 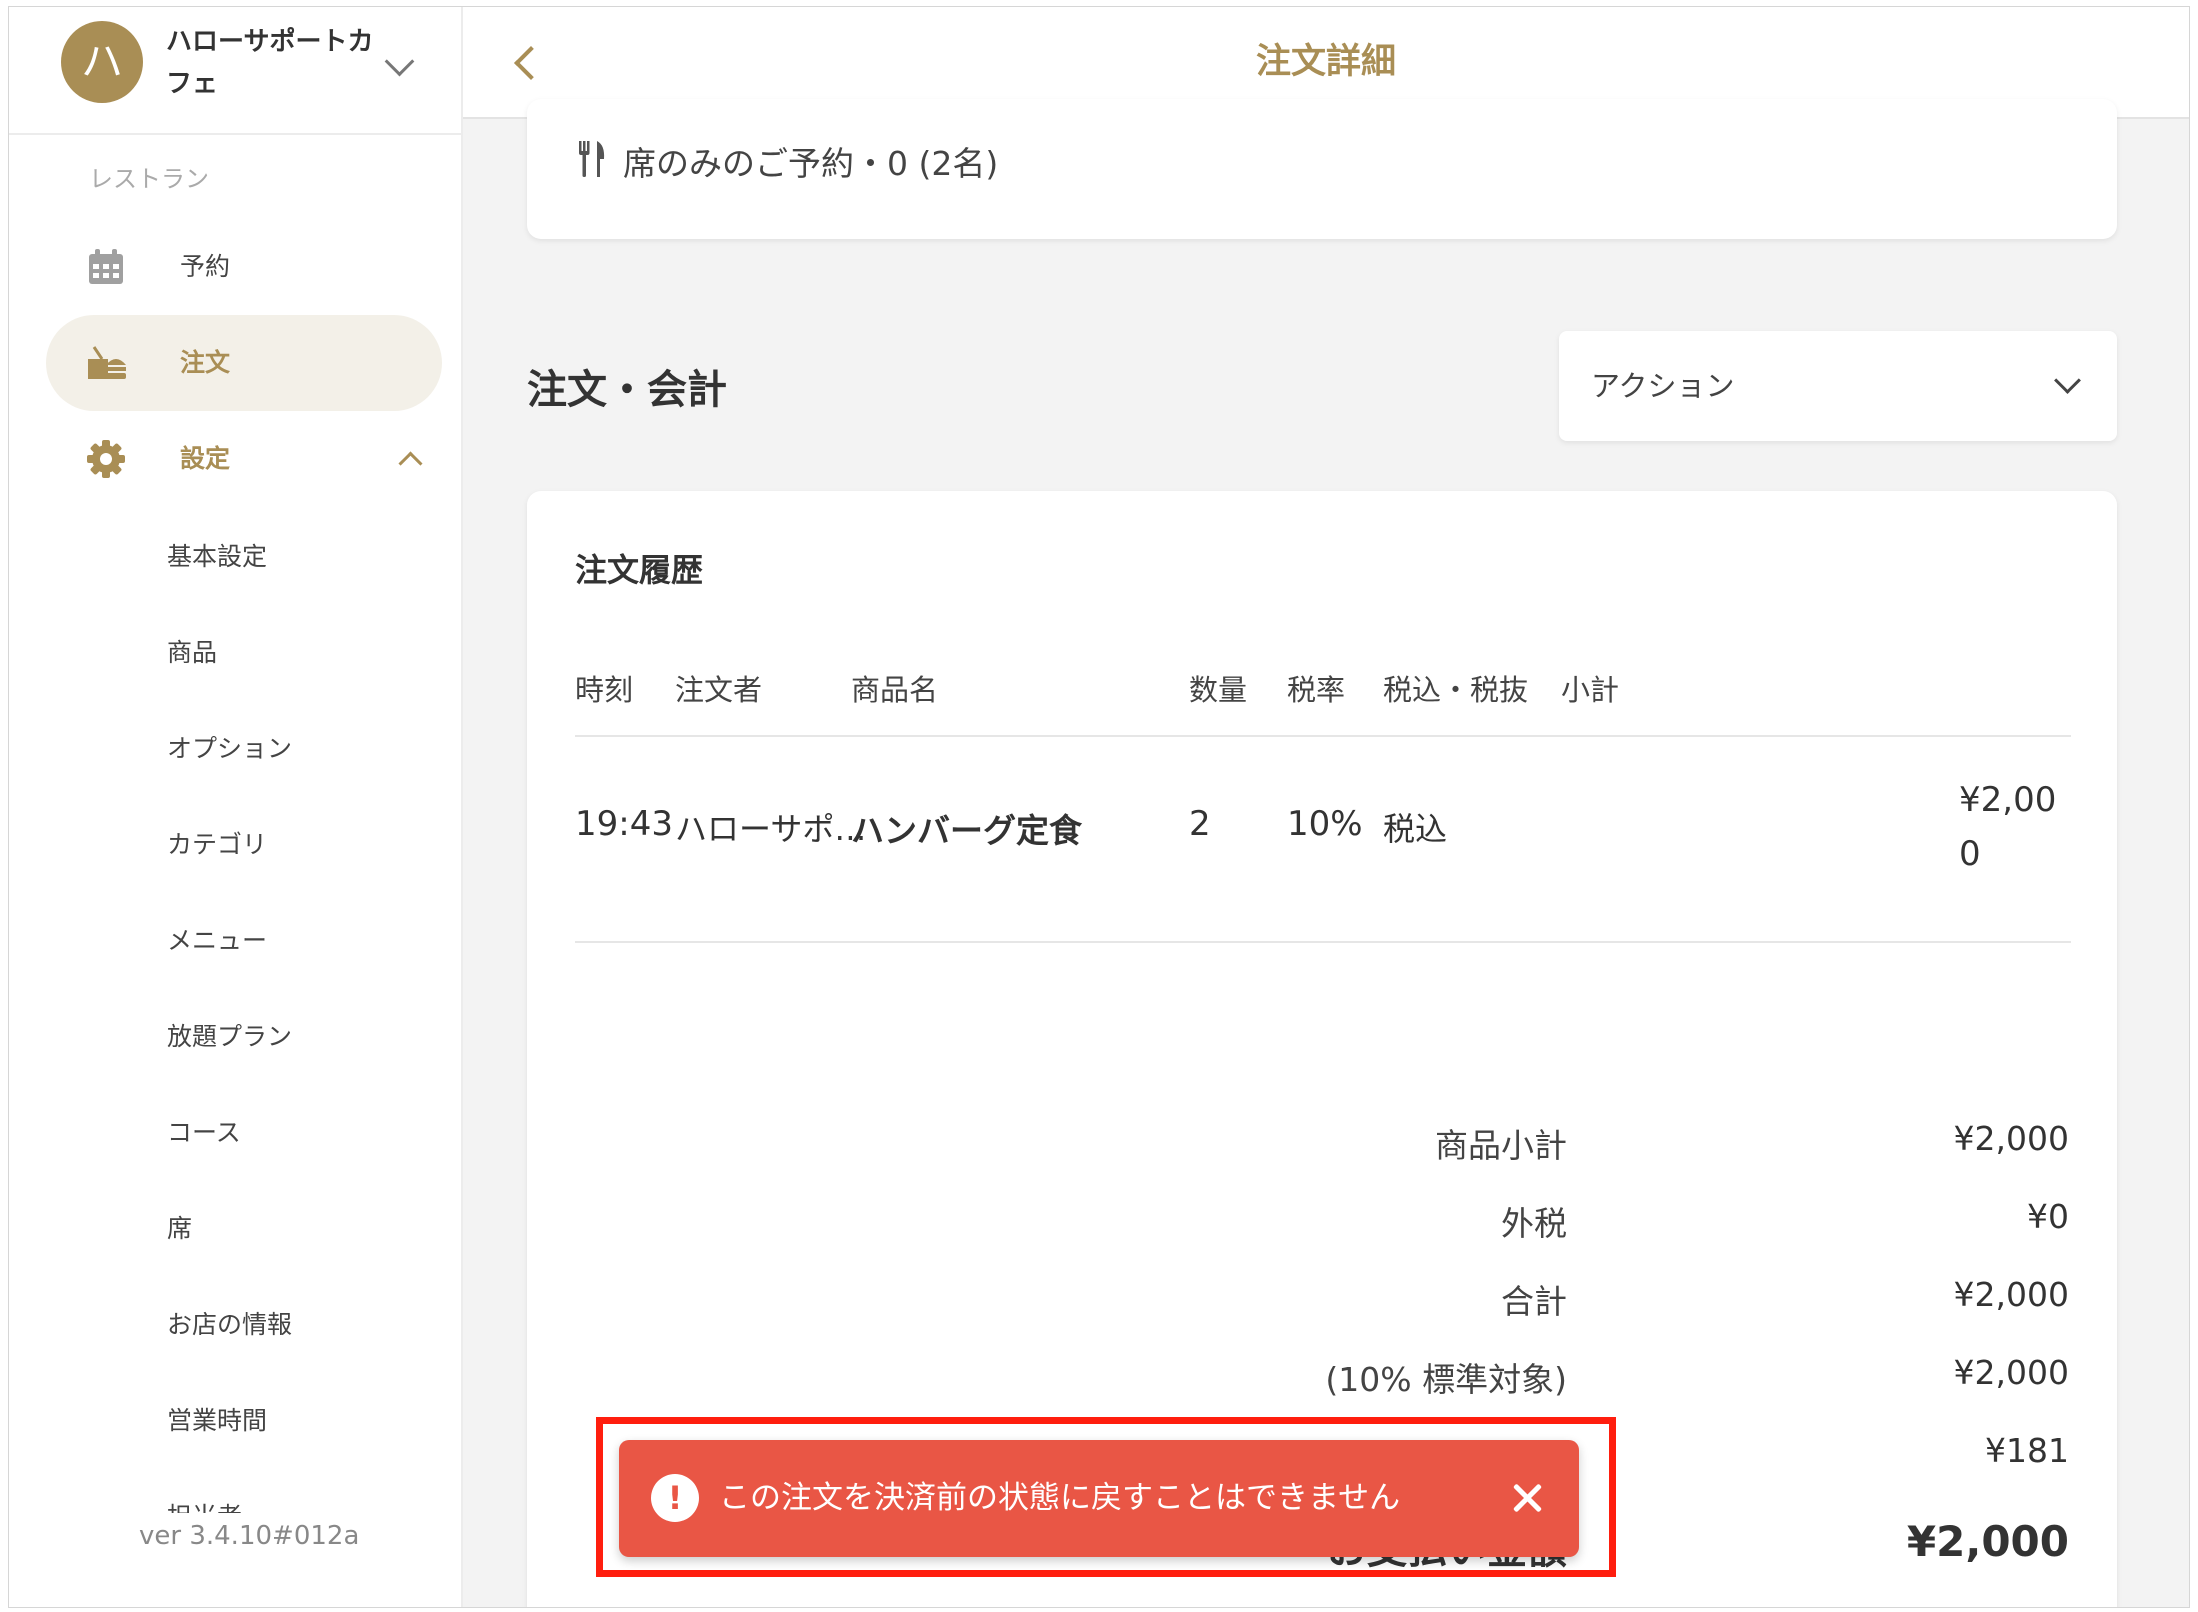 I want to click on close-icon, so click(x=1527, y=1498).